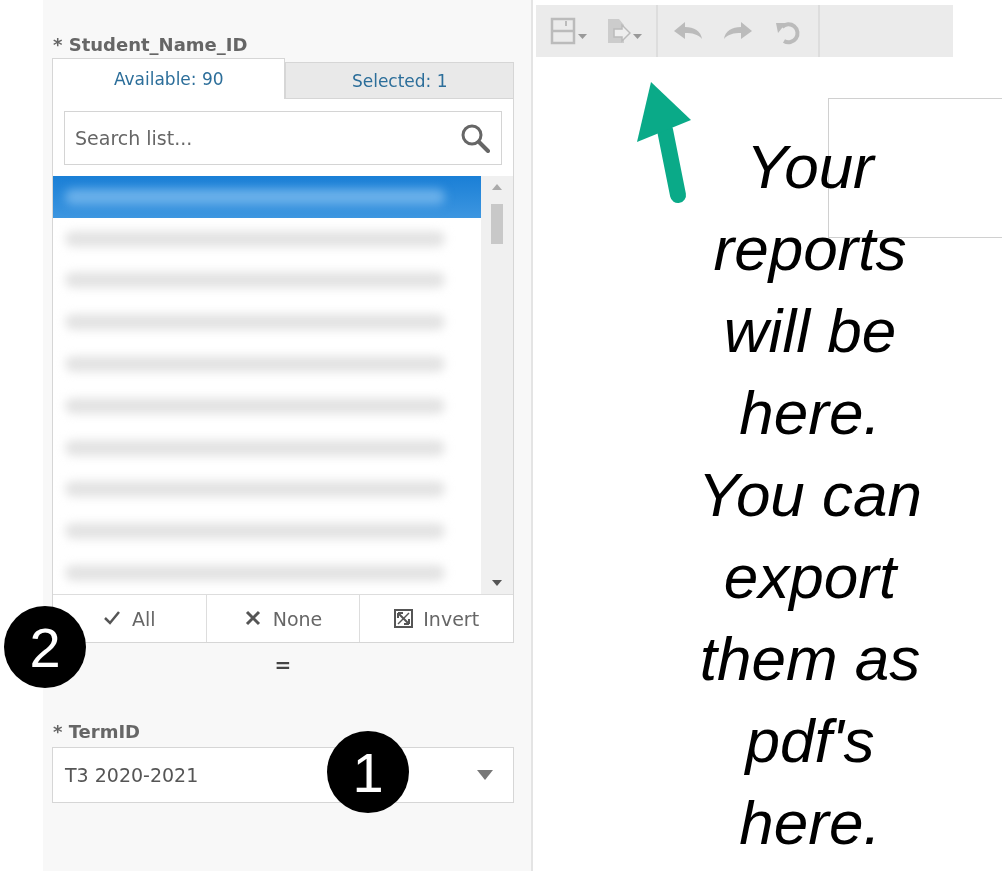  Describe the element at coordinates (399, 80) in the screenshot. I see `list-tab: Selected: 1` at that location.